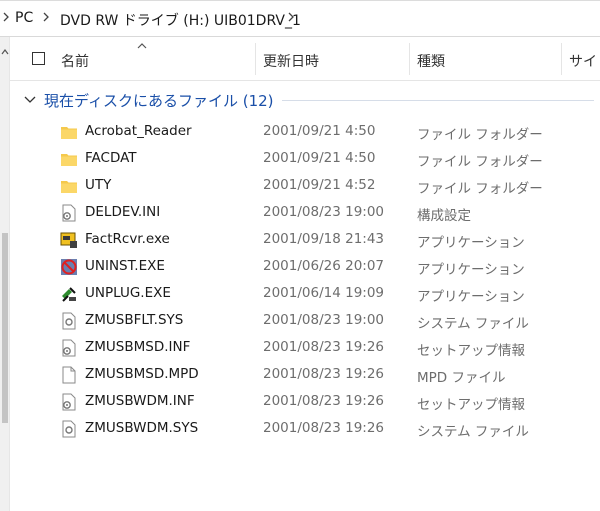  What do you see at coordinates (98, 185) in the screenshot?
I see `file-name: UTY` at bounding box center [98, 185].